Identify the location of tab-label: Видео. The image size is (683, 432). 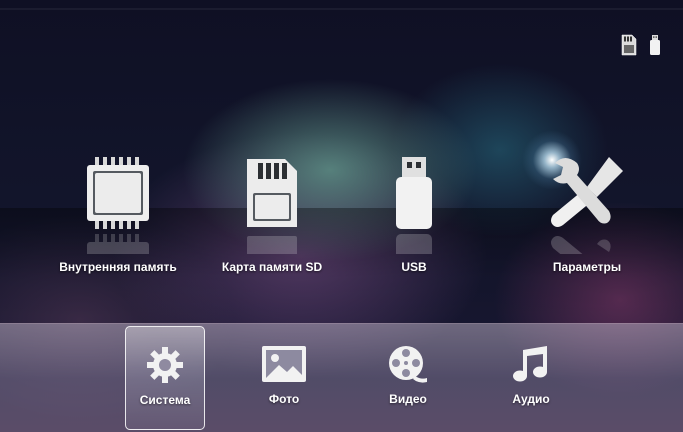
(408, 399).